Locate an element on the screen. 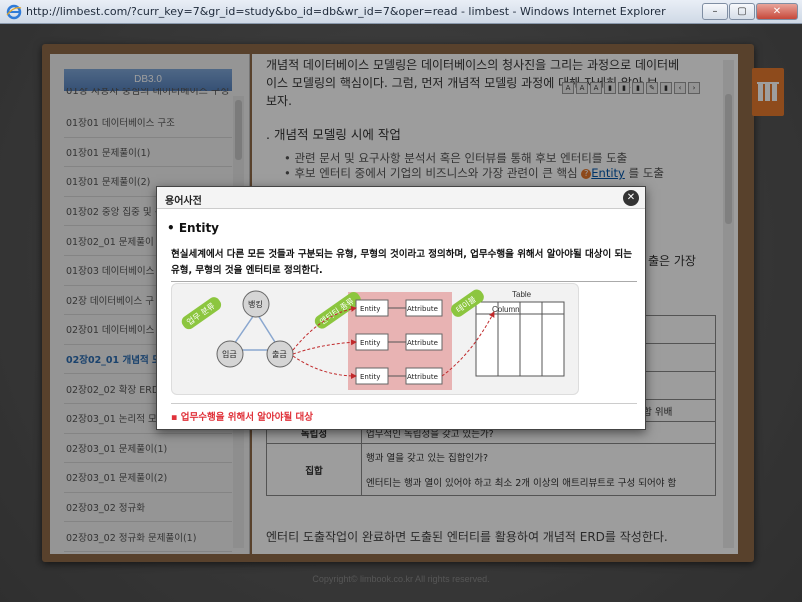 The width and height of the screenshot is (802, 602). attribute-box-2: Attribute is located at coordinates (422, 343).